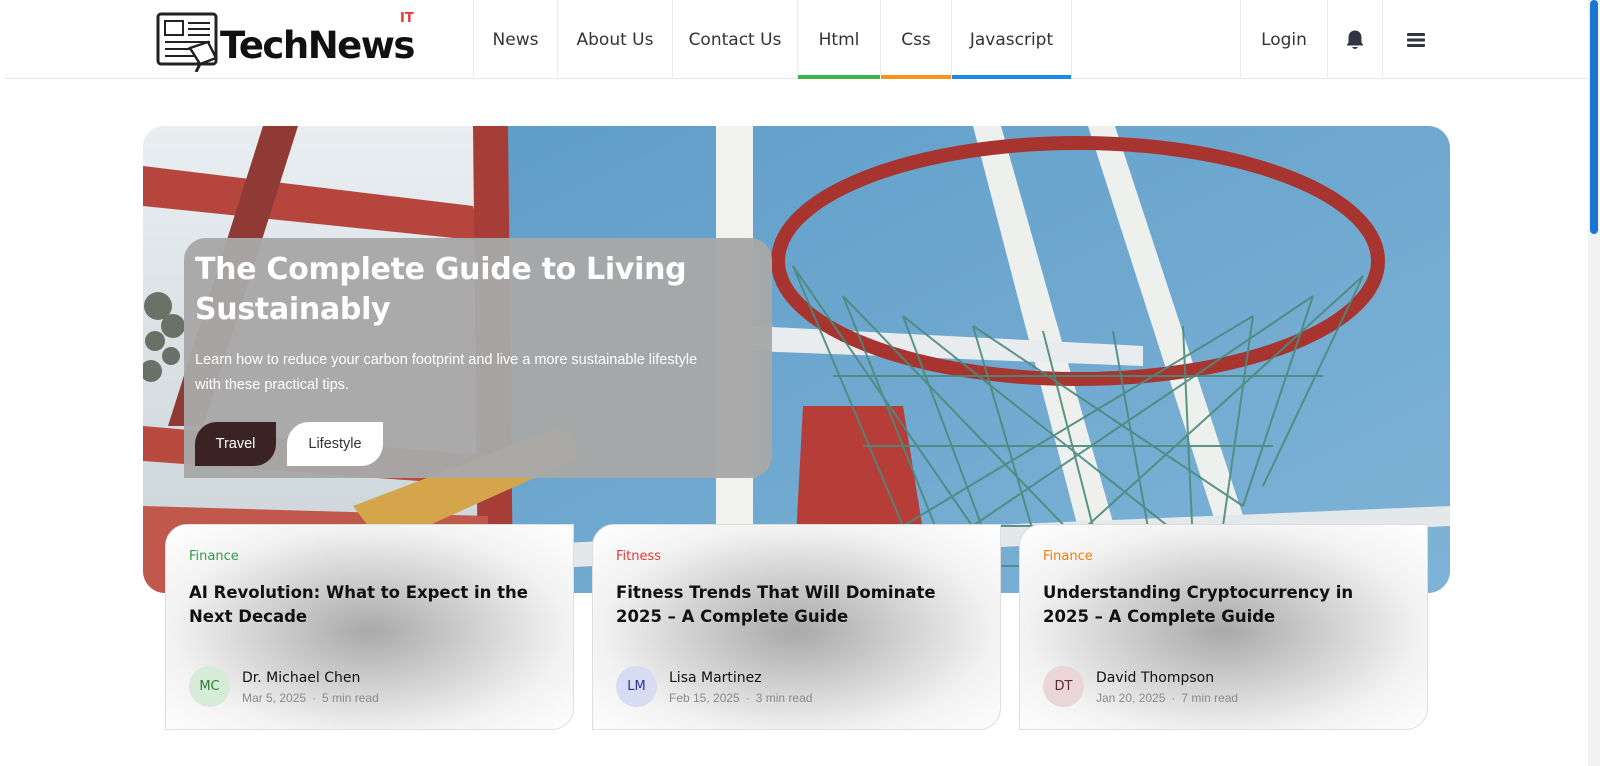 This screenshot has width=1600, height=766. I want to click on nav-item-contact-us: Contact Us, so click(734, 39).